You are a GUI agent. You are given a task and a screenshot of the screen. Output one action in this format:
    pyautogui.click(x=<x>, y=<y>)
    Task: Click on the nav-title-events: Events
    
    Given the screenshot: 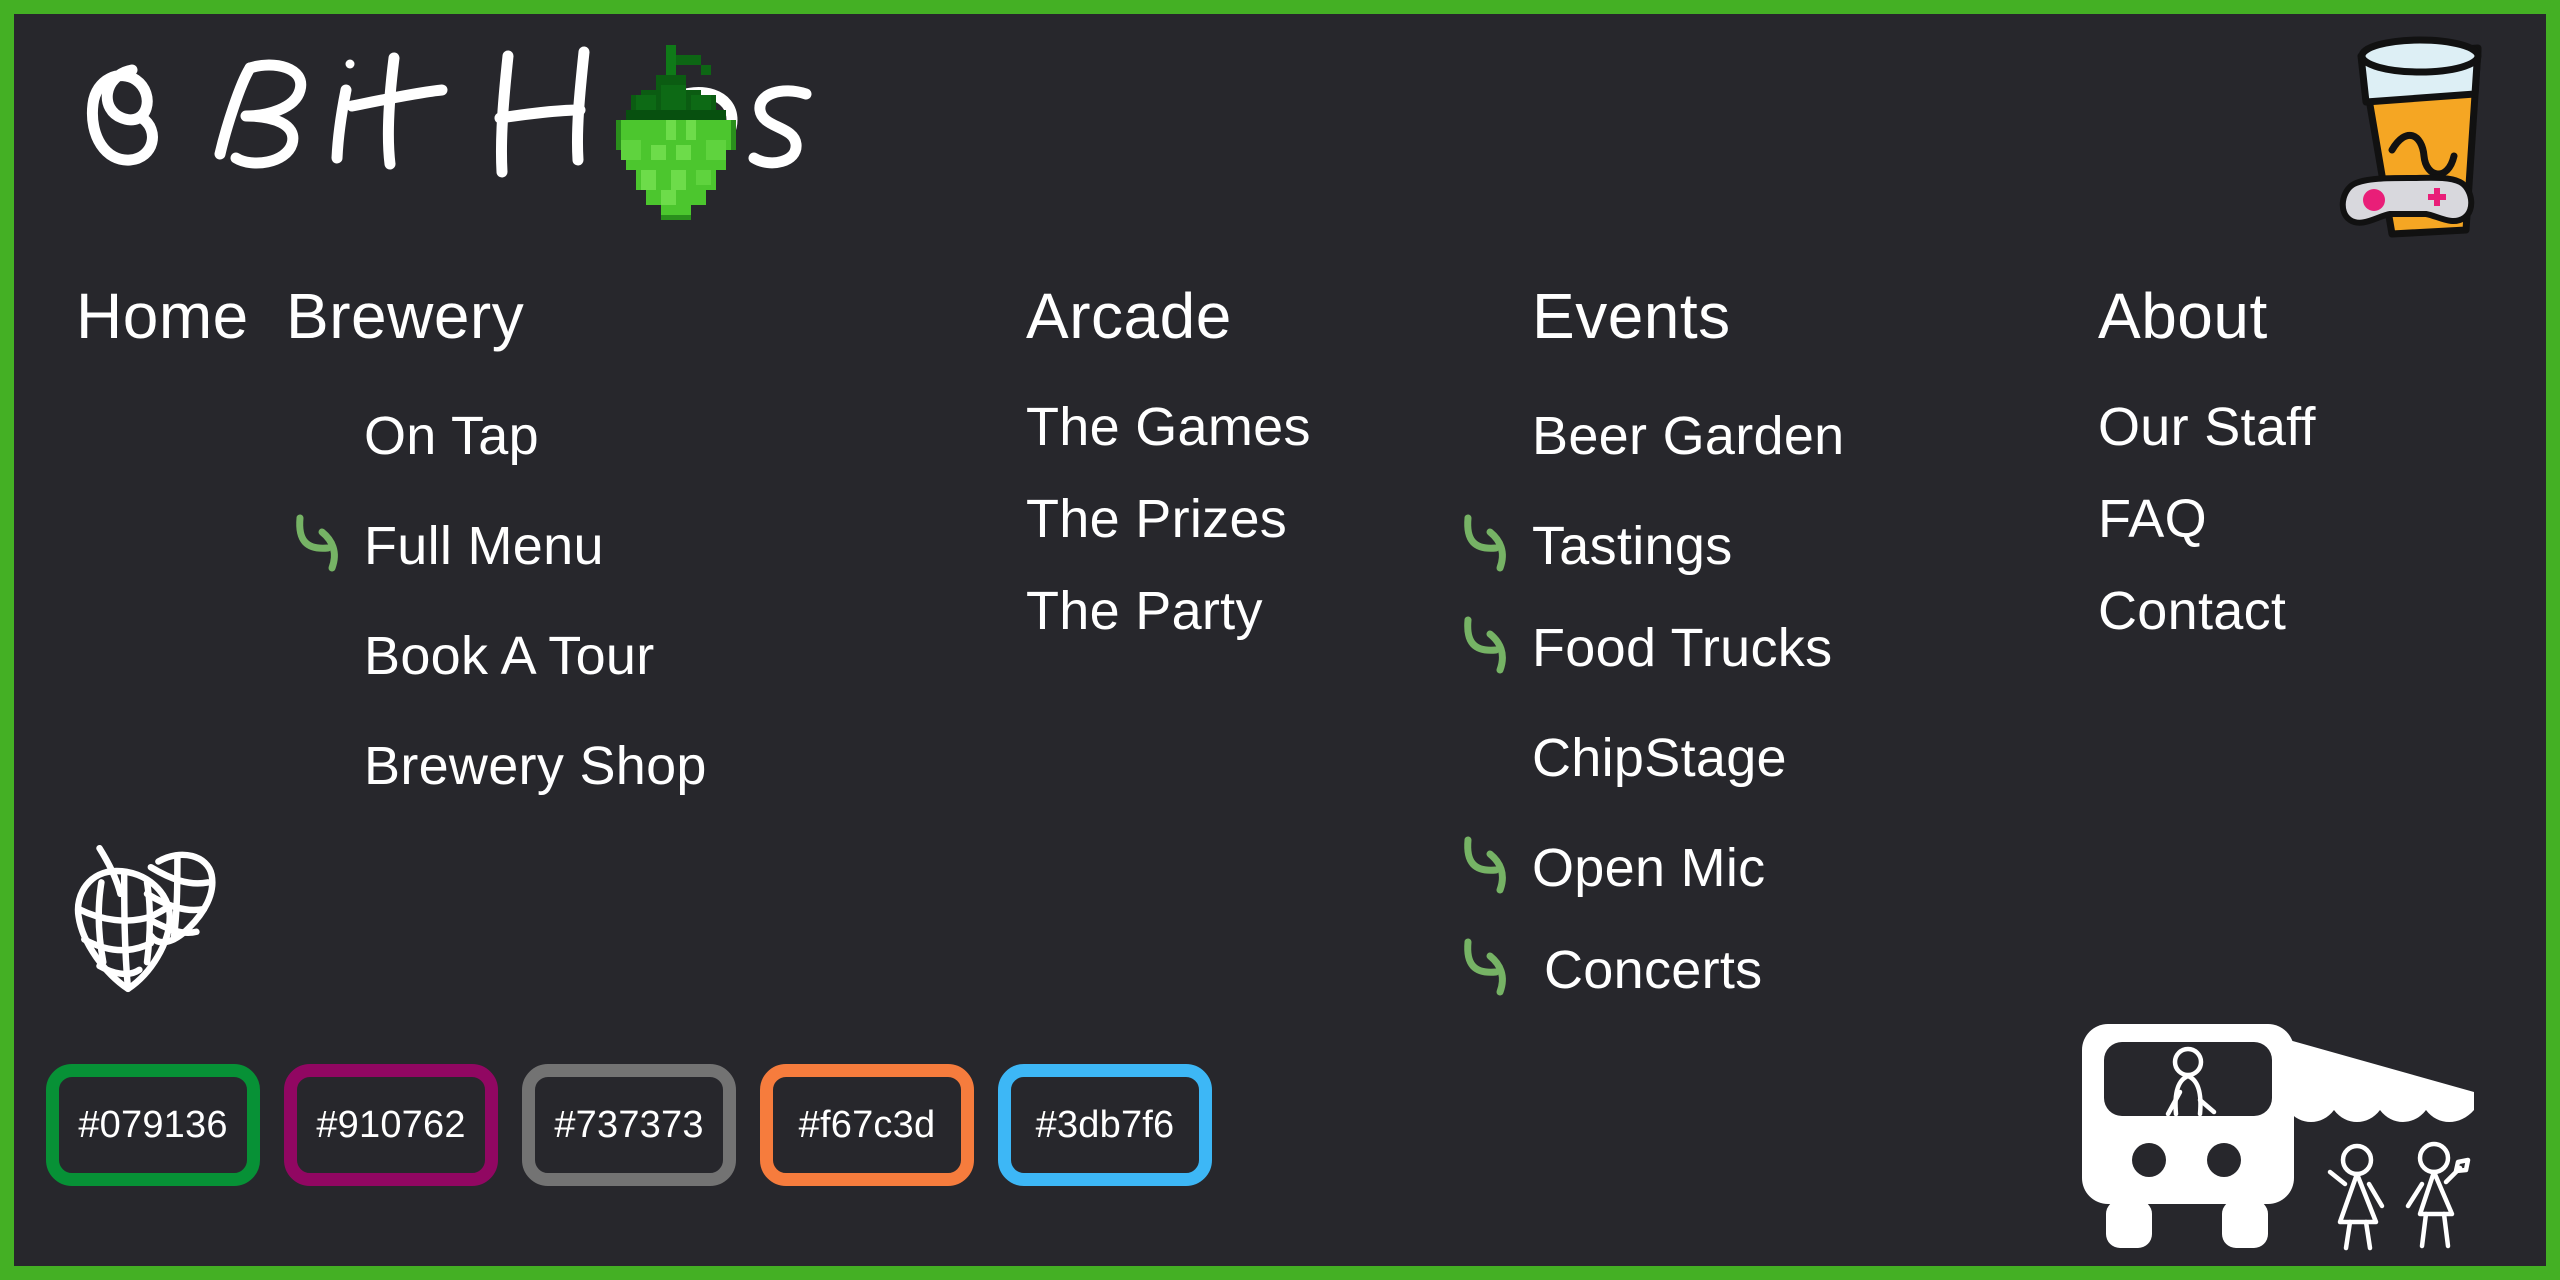 What is the action you would take?
    pyautogui.click(x=1688, y=316)
    